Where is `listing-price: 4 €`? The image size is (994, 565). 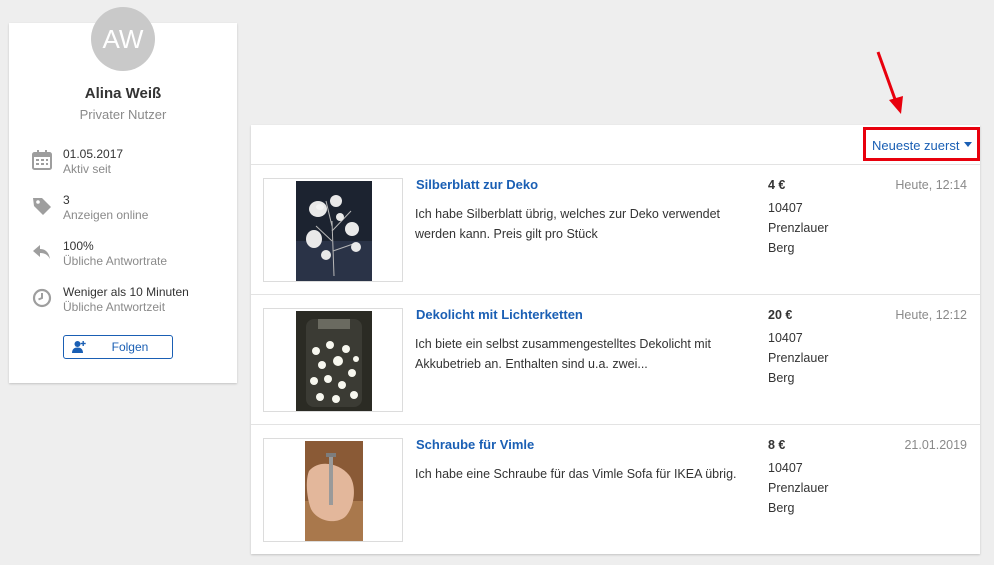 listing-price: 4 € is located at coordinates (777, 185).